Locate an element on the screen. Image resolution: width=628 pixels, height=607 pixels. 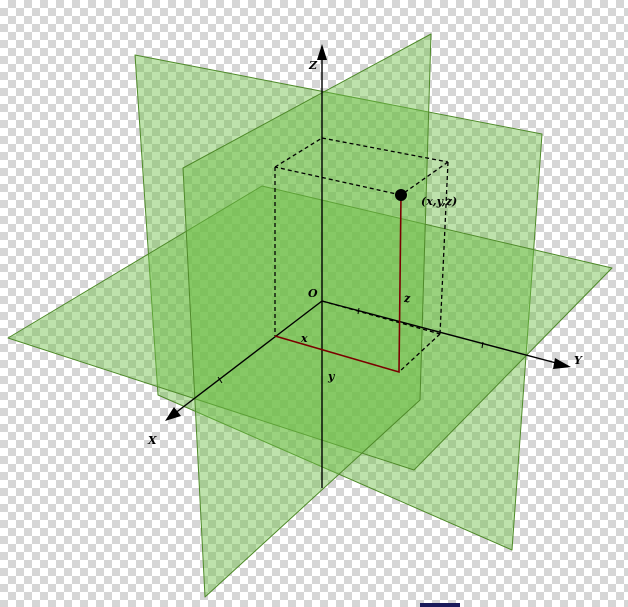
axis-x-label: X is located at coordinates (152, 440).